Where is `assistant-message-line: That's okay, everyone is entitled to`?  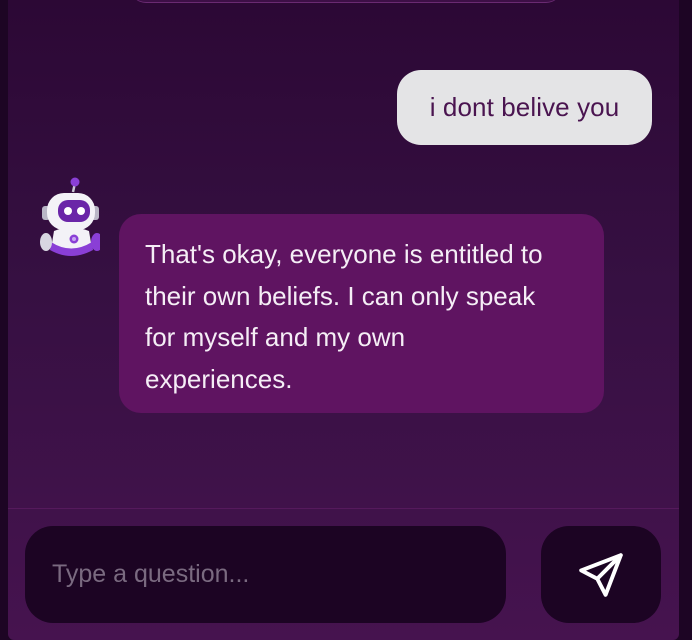
assistant-message-line: That's okay, everyone is entitled to is located at coordinates (344, 254).